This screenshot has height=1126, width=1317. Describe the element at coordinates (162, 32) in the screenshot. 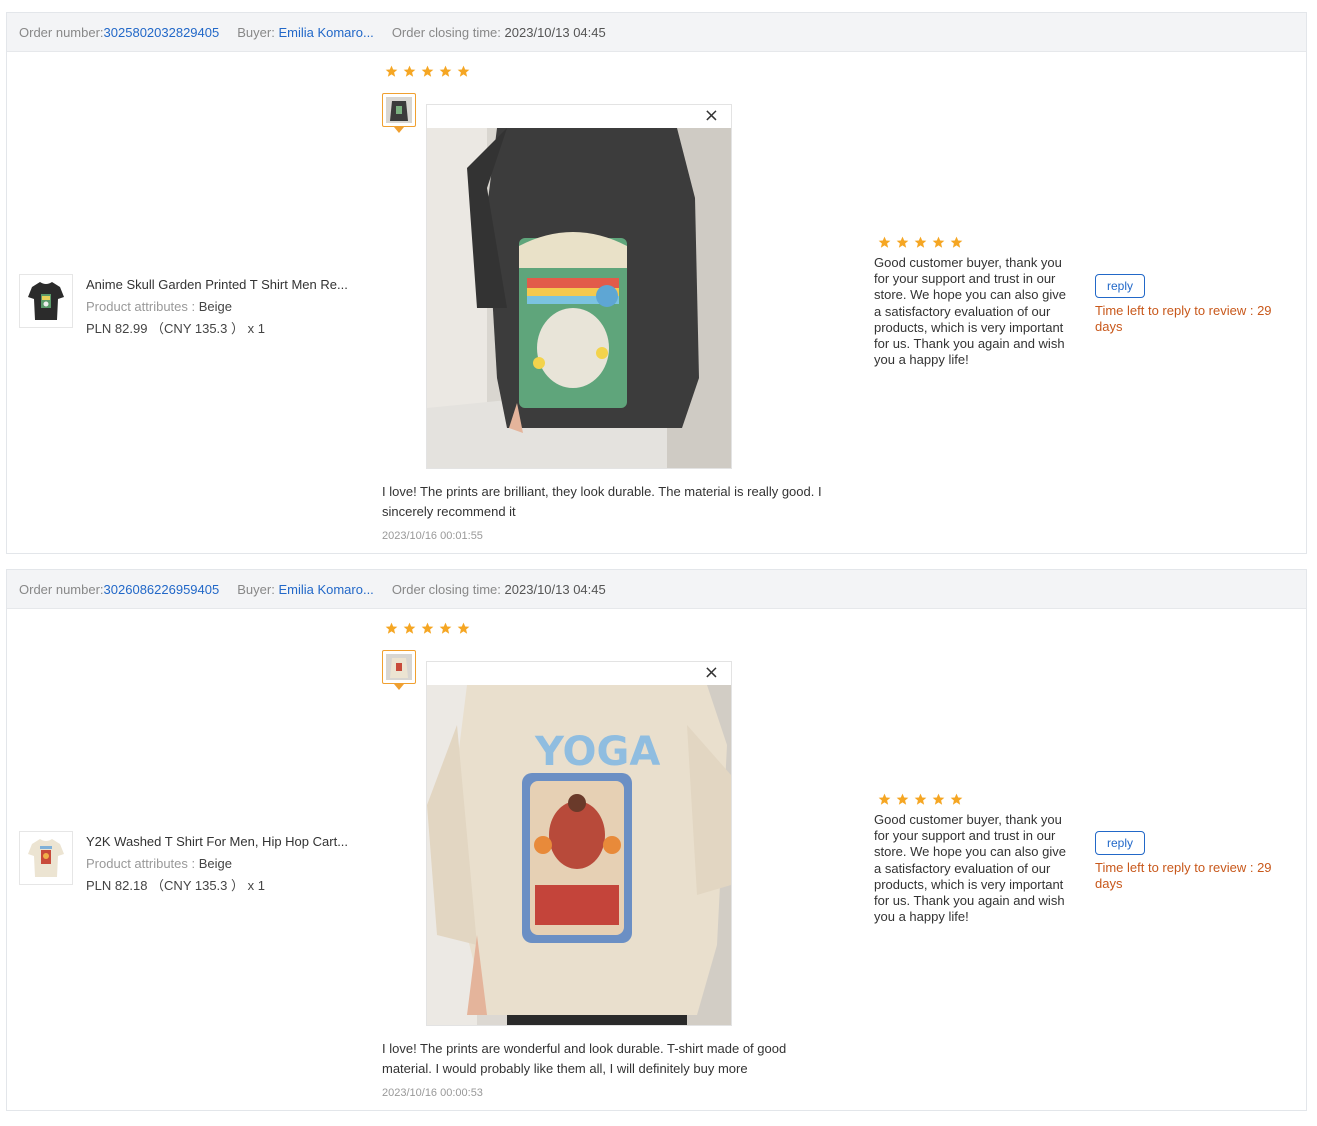

I see `order-number-link: 3025802032829405` at that location.